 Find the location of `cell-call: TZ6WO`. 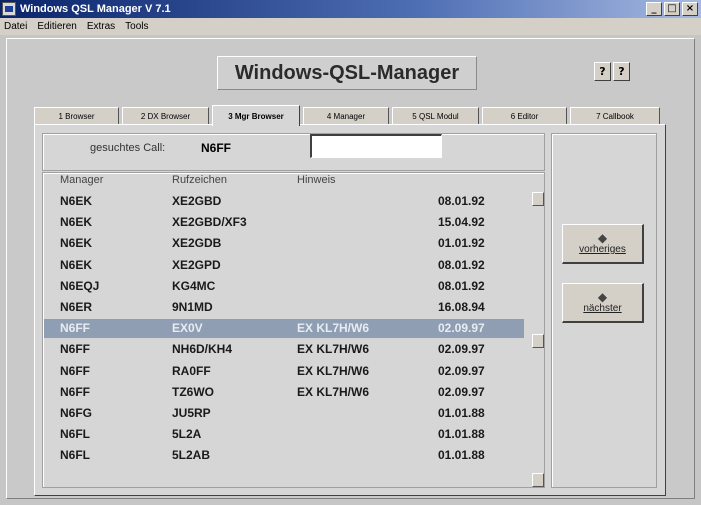

cell-call: TZ6WO is located at coordinates (193, 391).